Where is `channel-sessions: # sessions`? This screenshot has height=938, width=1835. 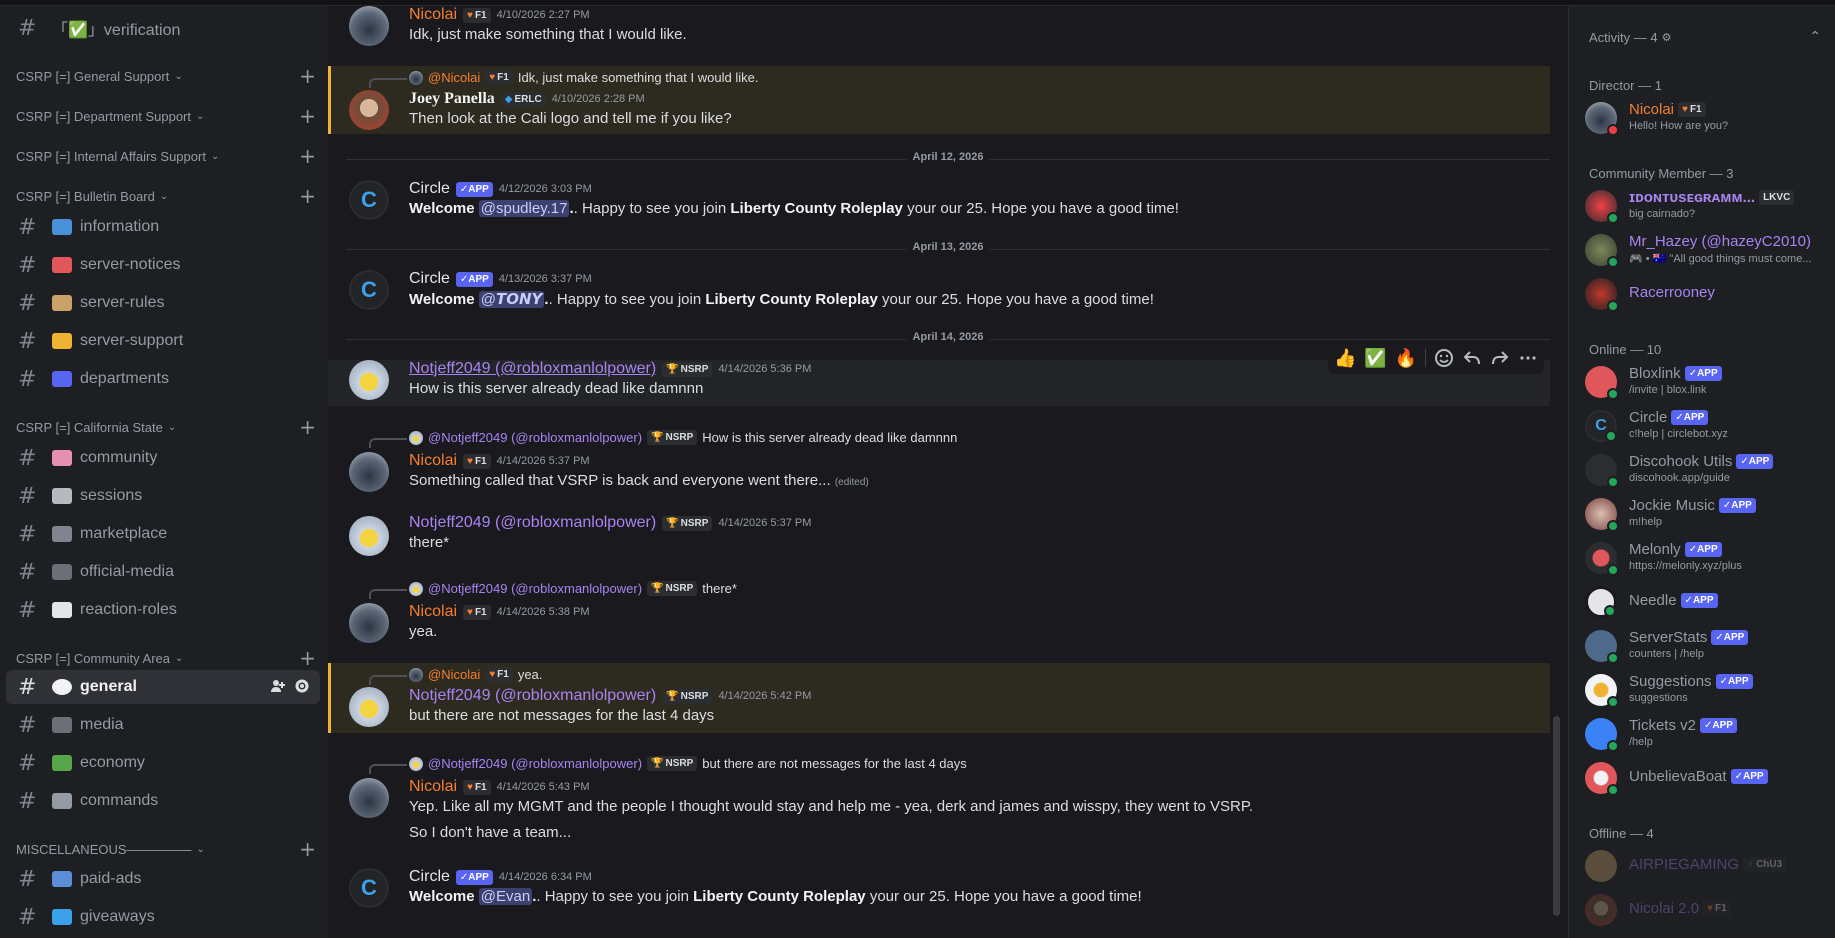
channel-sessions: # sessions is located at coordinates (163, 496).